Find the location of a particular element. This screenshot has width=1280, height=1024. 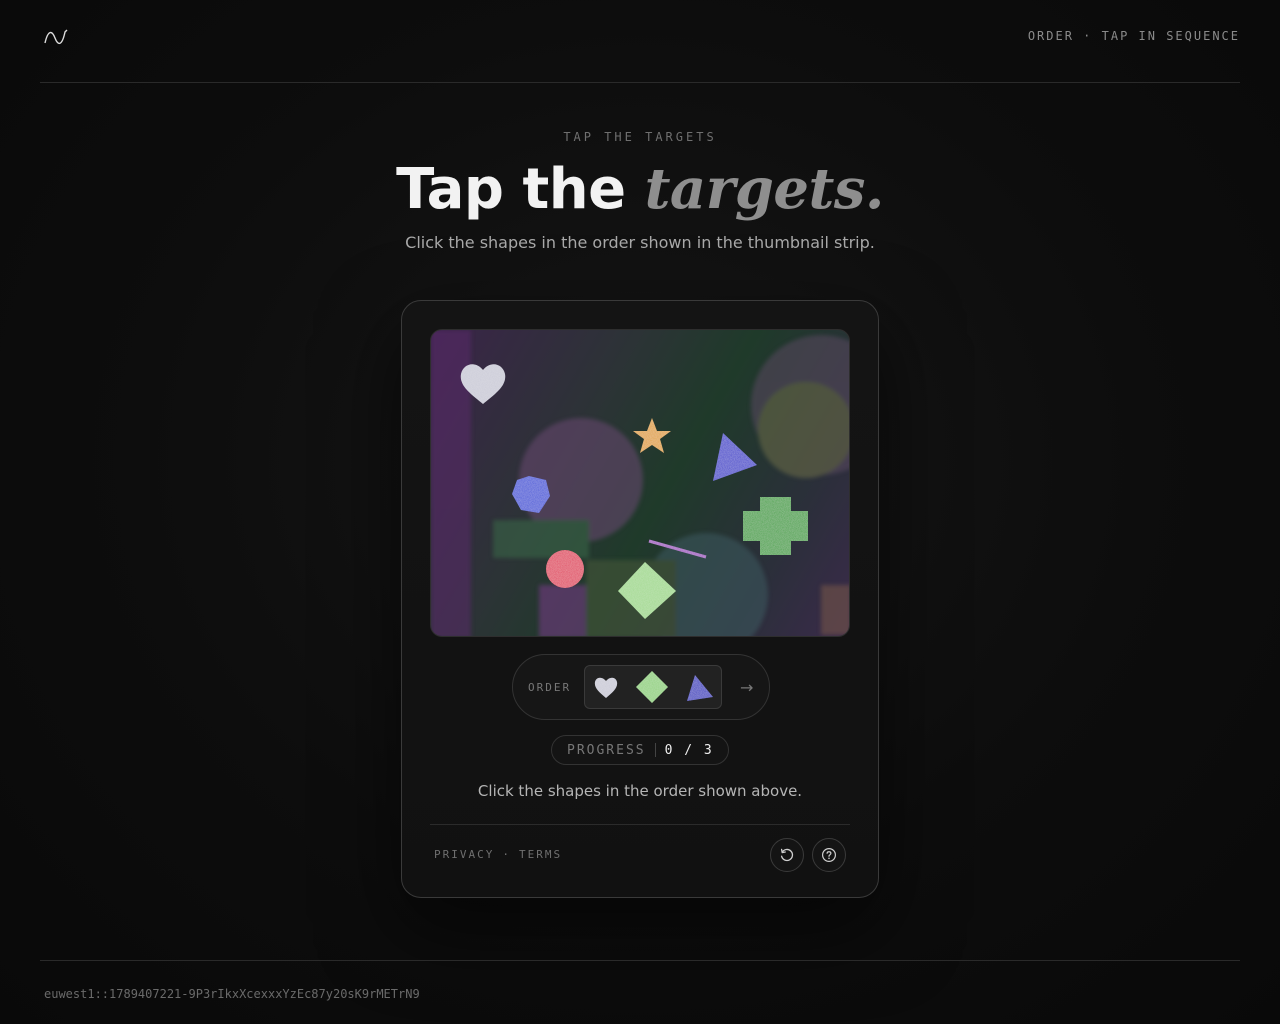

challenge-canvas is located at coordinates (640, 483).